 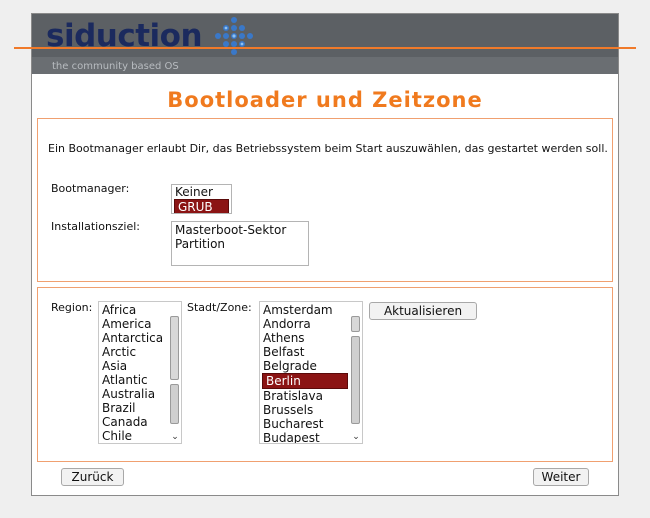 I want to click on city-list-item: Amsterdam, so click(x=305, y=310).